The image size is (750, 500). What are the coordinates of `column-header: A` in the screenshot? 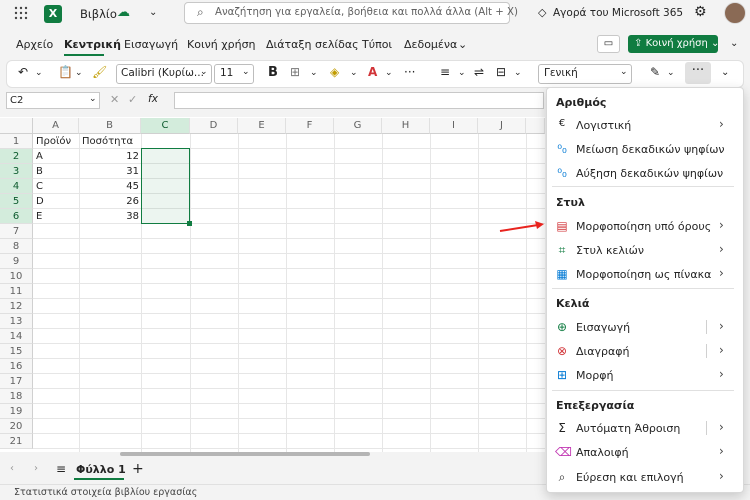 It's located at (56, 126).